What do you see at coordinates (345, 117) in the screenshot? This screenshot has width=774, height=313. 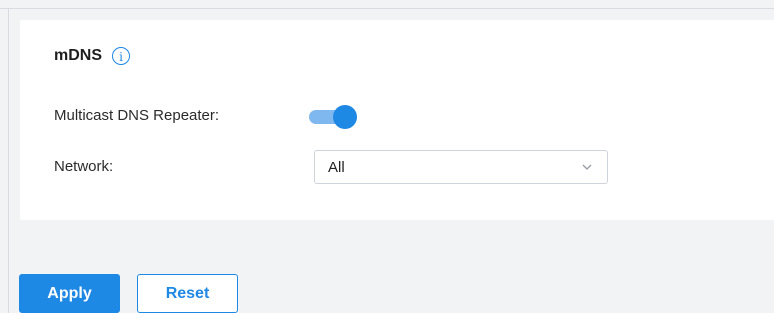 I see `toggle-knob` at bounding box center [345, 117].